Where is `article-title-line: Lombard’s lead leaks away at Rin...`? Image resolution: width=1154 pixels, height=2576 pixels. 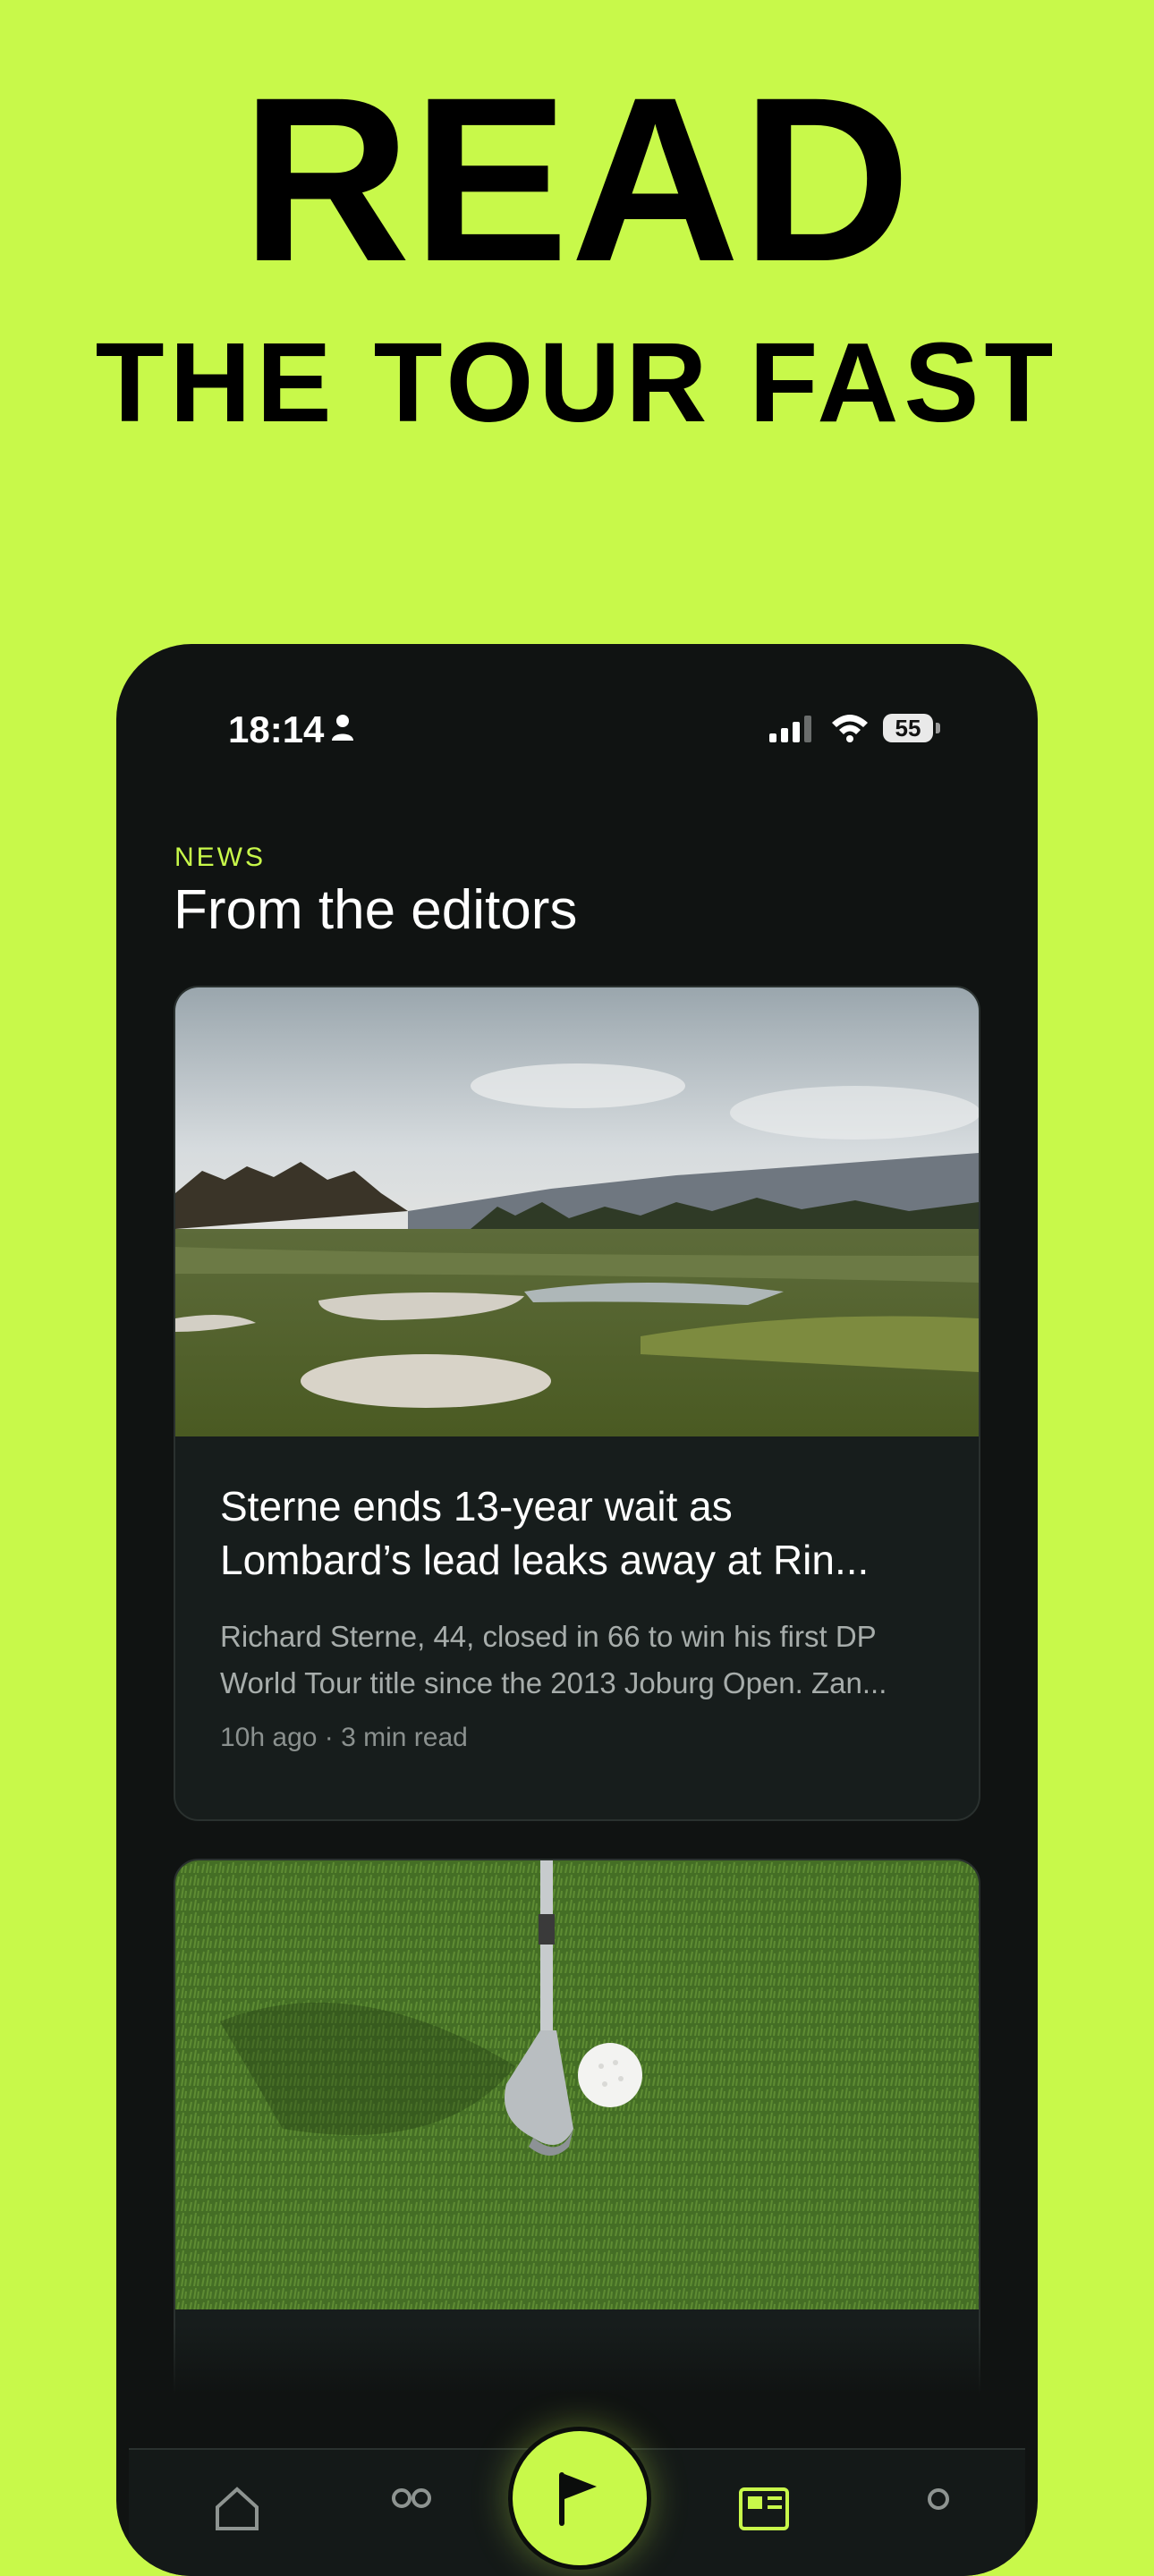
article-title-line: Lombard’s lead leaks away at Rin... is located at coordinates (545, 1560).